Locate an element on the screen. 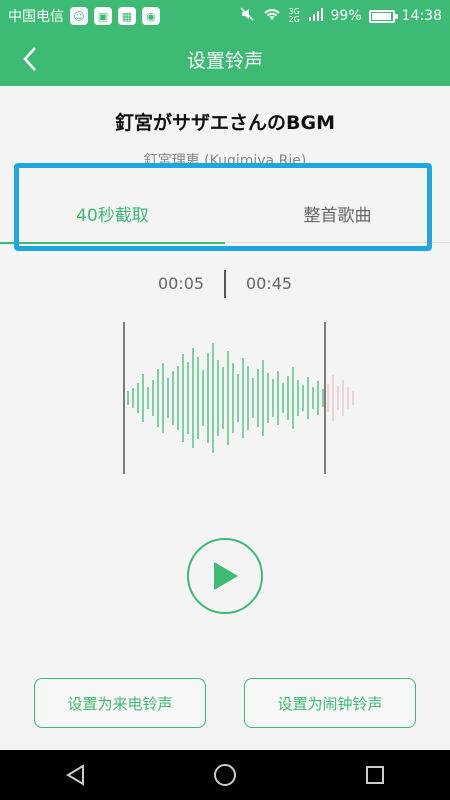 Image resolution: width=450 pixels, height=800 pixels. song-title: 釘宮がサザエさんのBGM is located at coordinates (225, 123).